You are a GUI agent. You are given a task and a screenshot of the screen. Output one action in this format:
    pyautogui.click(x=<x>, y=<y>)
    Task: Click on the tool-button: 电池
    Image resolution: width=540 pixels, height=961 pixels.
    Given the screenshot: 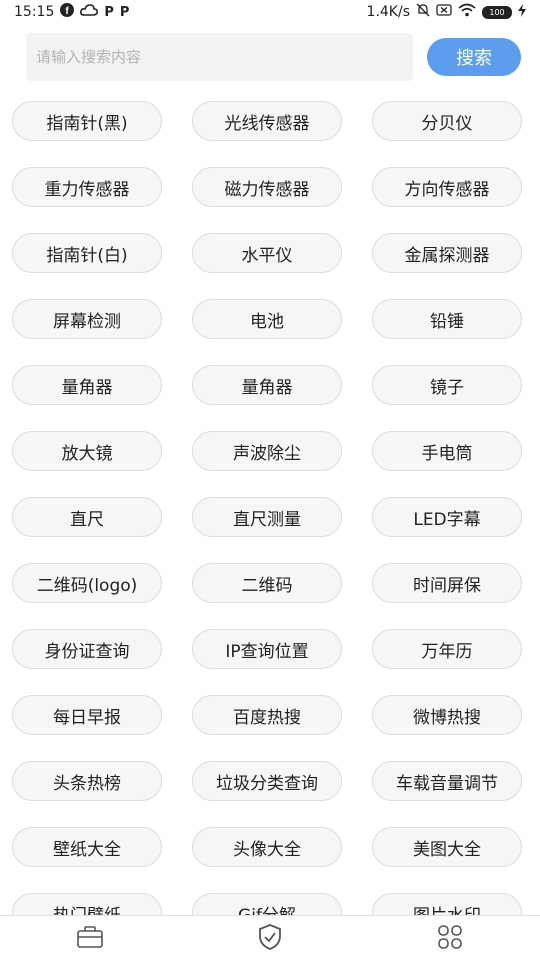 What is the action you would take?
    pyautogui.click(x=267, y=319)
    